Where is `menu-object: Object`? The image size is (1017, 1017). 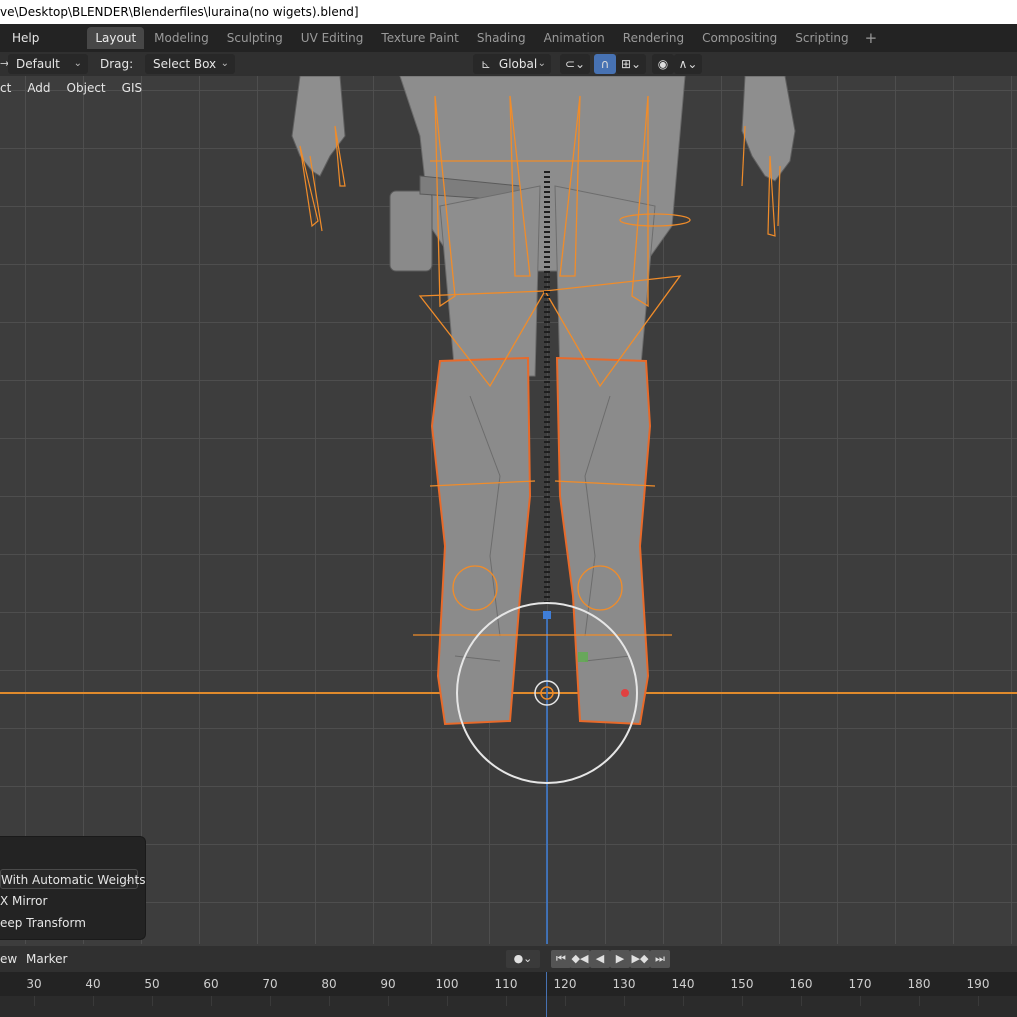 menu-object: Object is located at coordinates (86, 88).